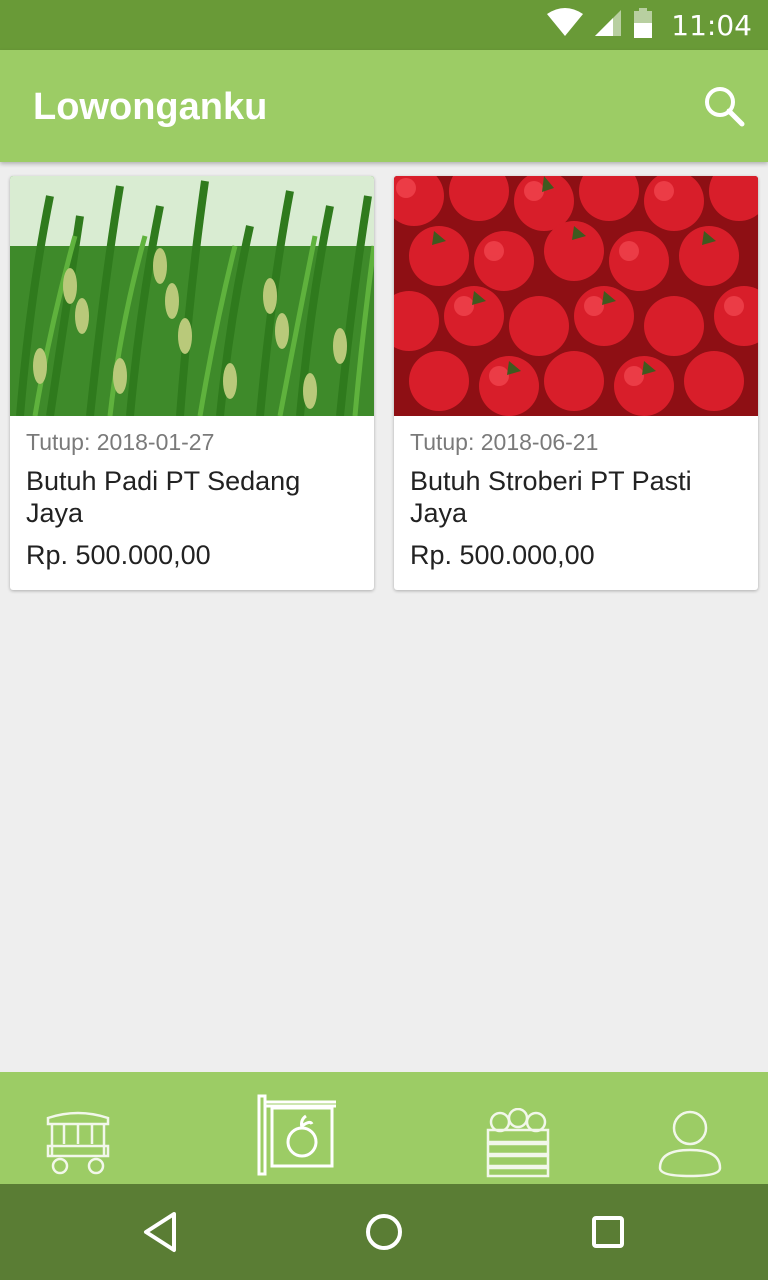  I want to click on produce-crate-icon, so click(518, 1144).